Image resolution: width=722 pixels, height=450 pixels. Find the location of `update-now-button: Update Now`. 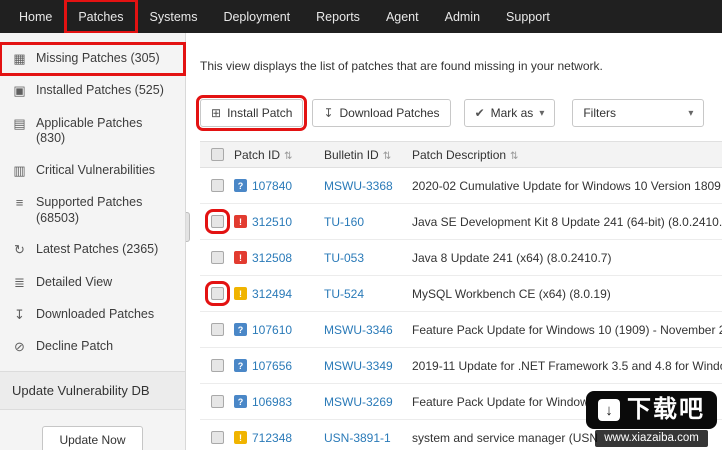

update-now-button: Update Now is located at coordinates (92, 438).